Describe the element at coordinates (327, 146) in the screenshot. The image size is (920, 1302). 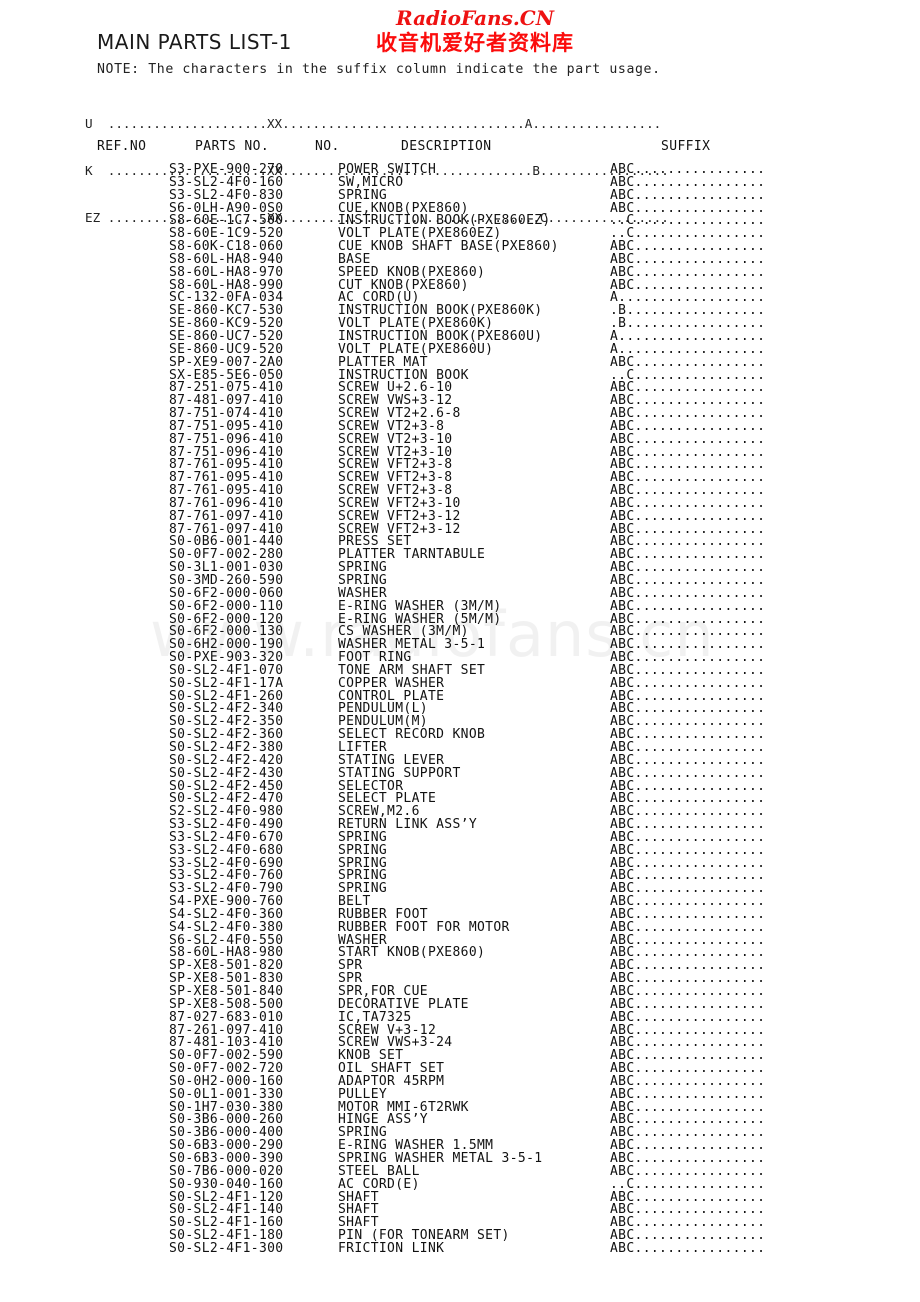
I see `column-header-no: NO.` at that location.